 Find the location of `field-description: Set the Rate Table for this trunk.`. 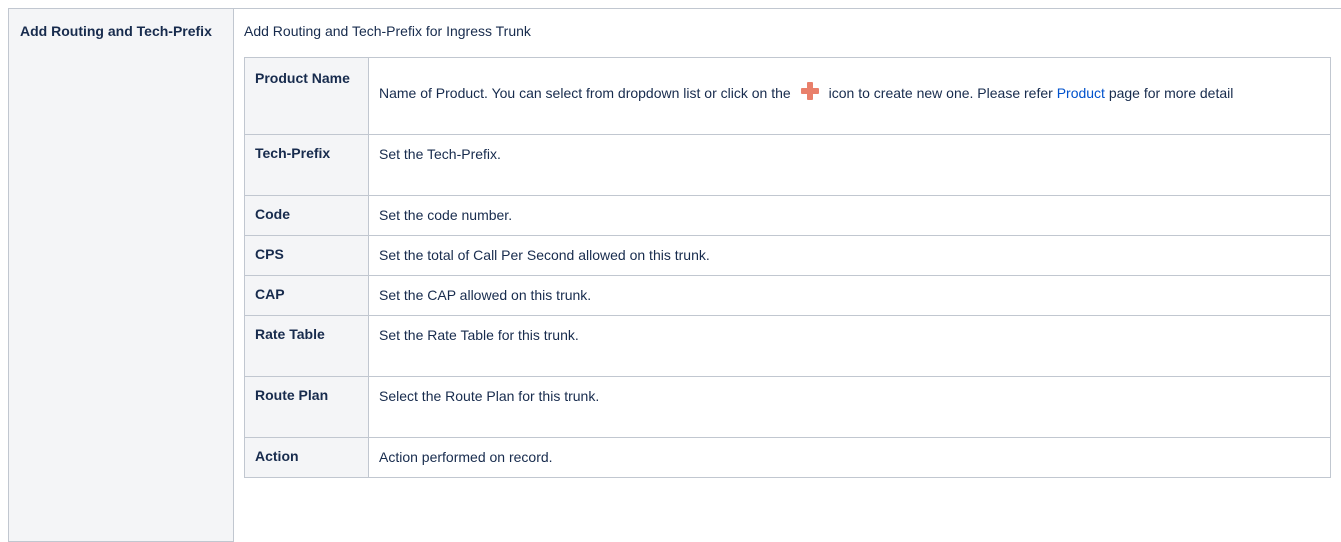

field-description: Set the Rate Table for this trunk. is located at coordinates (850, 346).